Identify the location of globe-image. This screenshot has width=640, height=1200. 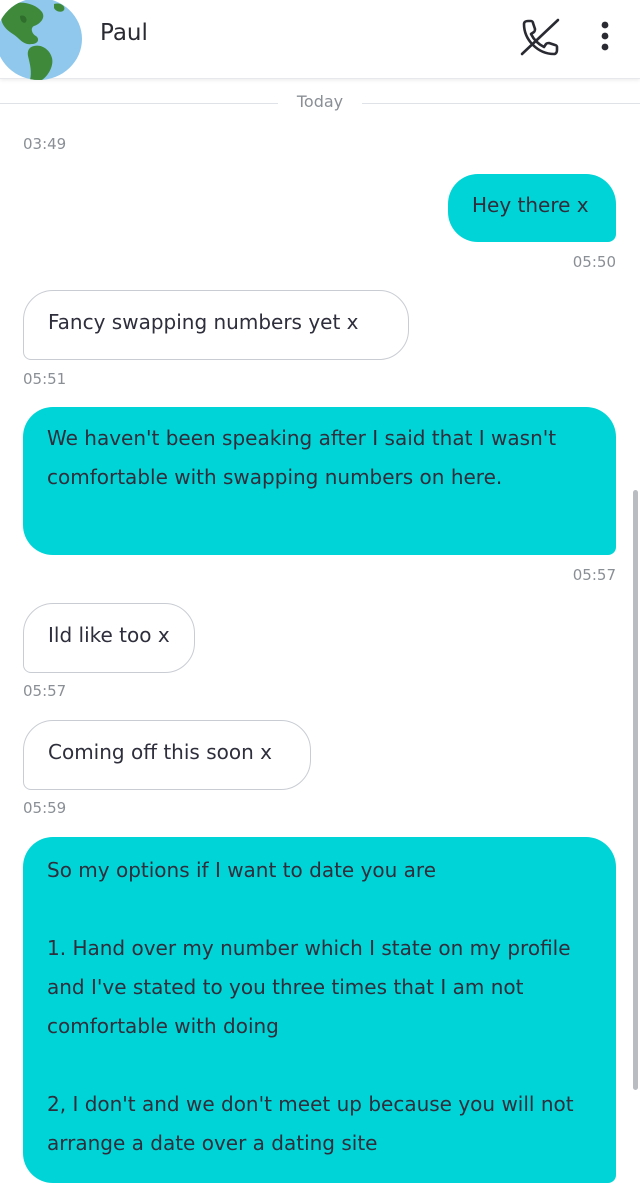
(41, 40).